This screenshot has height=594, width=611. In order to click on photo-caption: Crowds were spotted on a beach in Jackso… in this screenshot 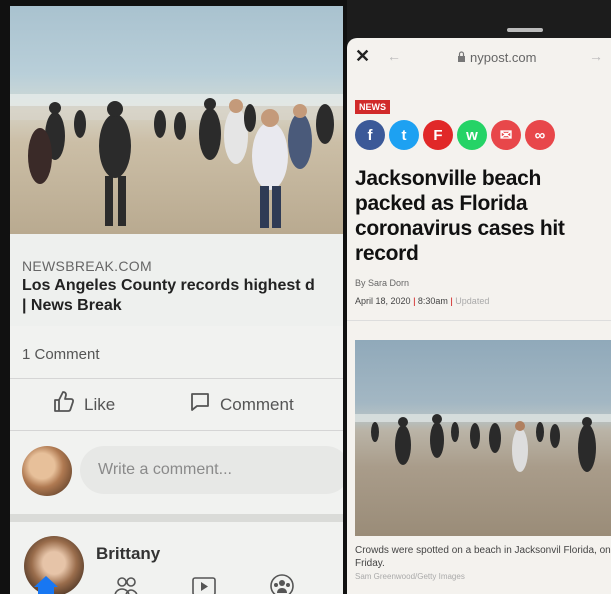, I will do `click(483, 557)`.